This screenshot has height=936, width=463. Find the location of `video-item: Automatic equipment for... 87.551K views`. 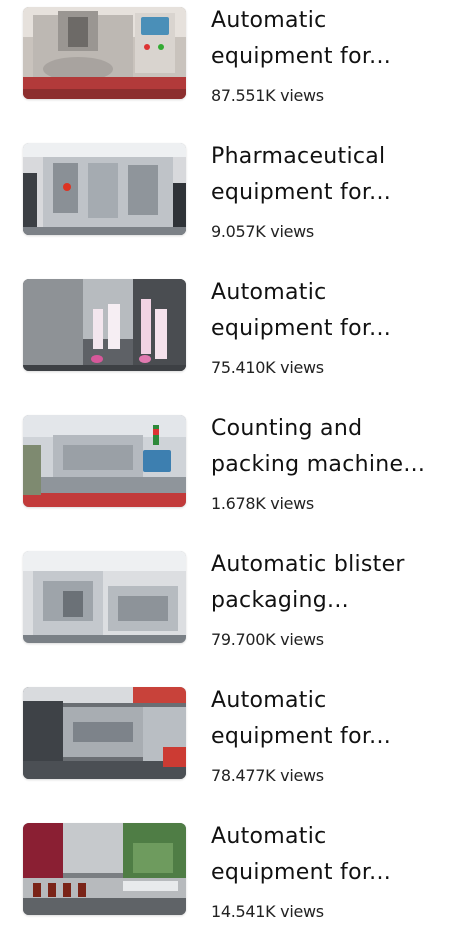

video-item: Automatic equipment for... 87.551K views is located at coordinates (231, 60).